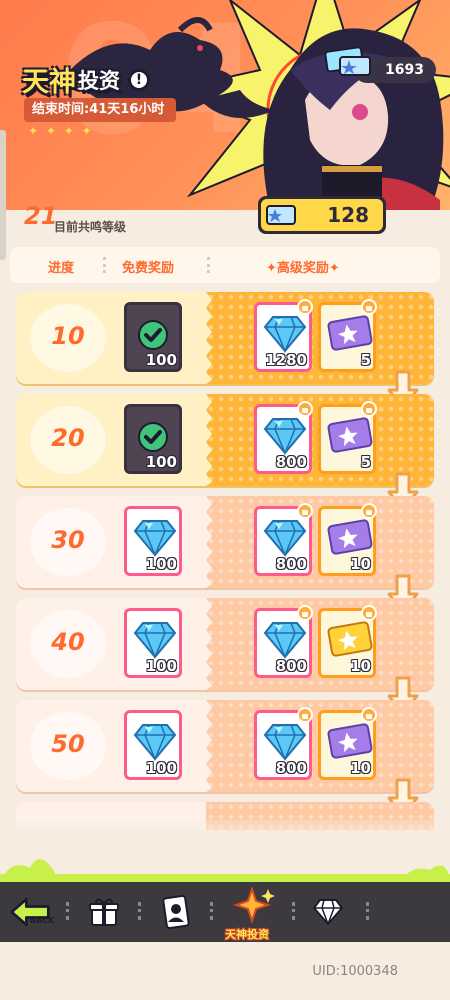 This screenshot has width=450, height=1000. Describe the element at coordinates (42, 920) in the screenshot. I see `back-label: BACK` at that location.